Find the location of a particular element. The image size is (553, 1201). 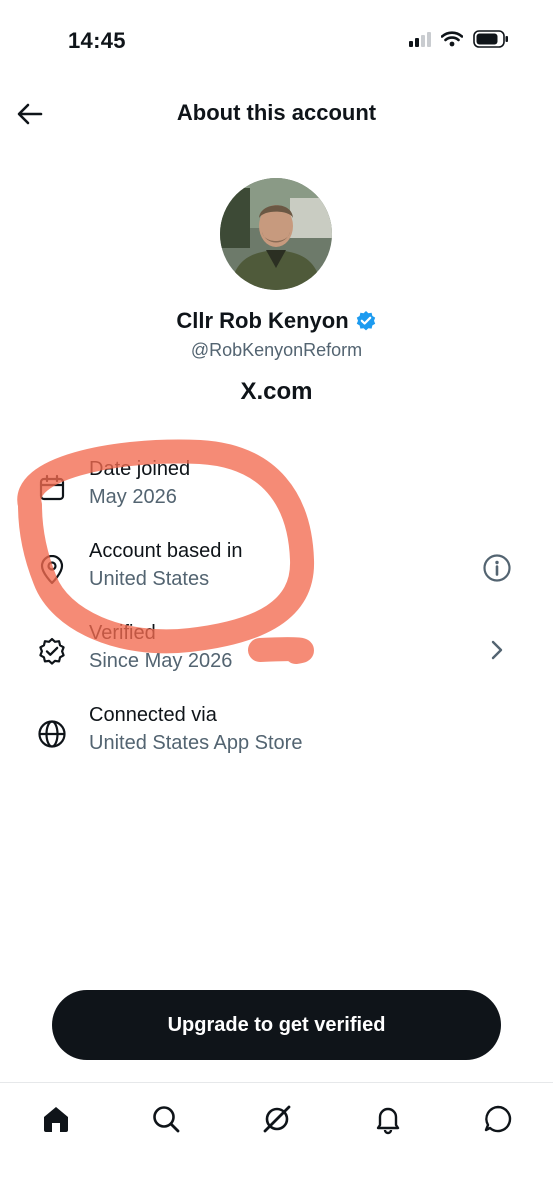

search-icon is located at coordinates (166, 1119).